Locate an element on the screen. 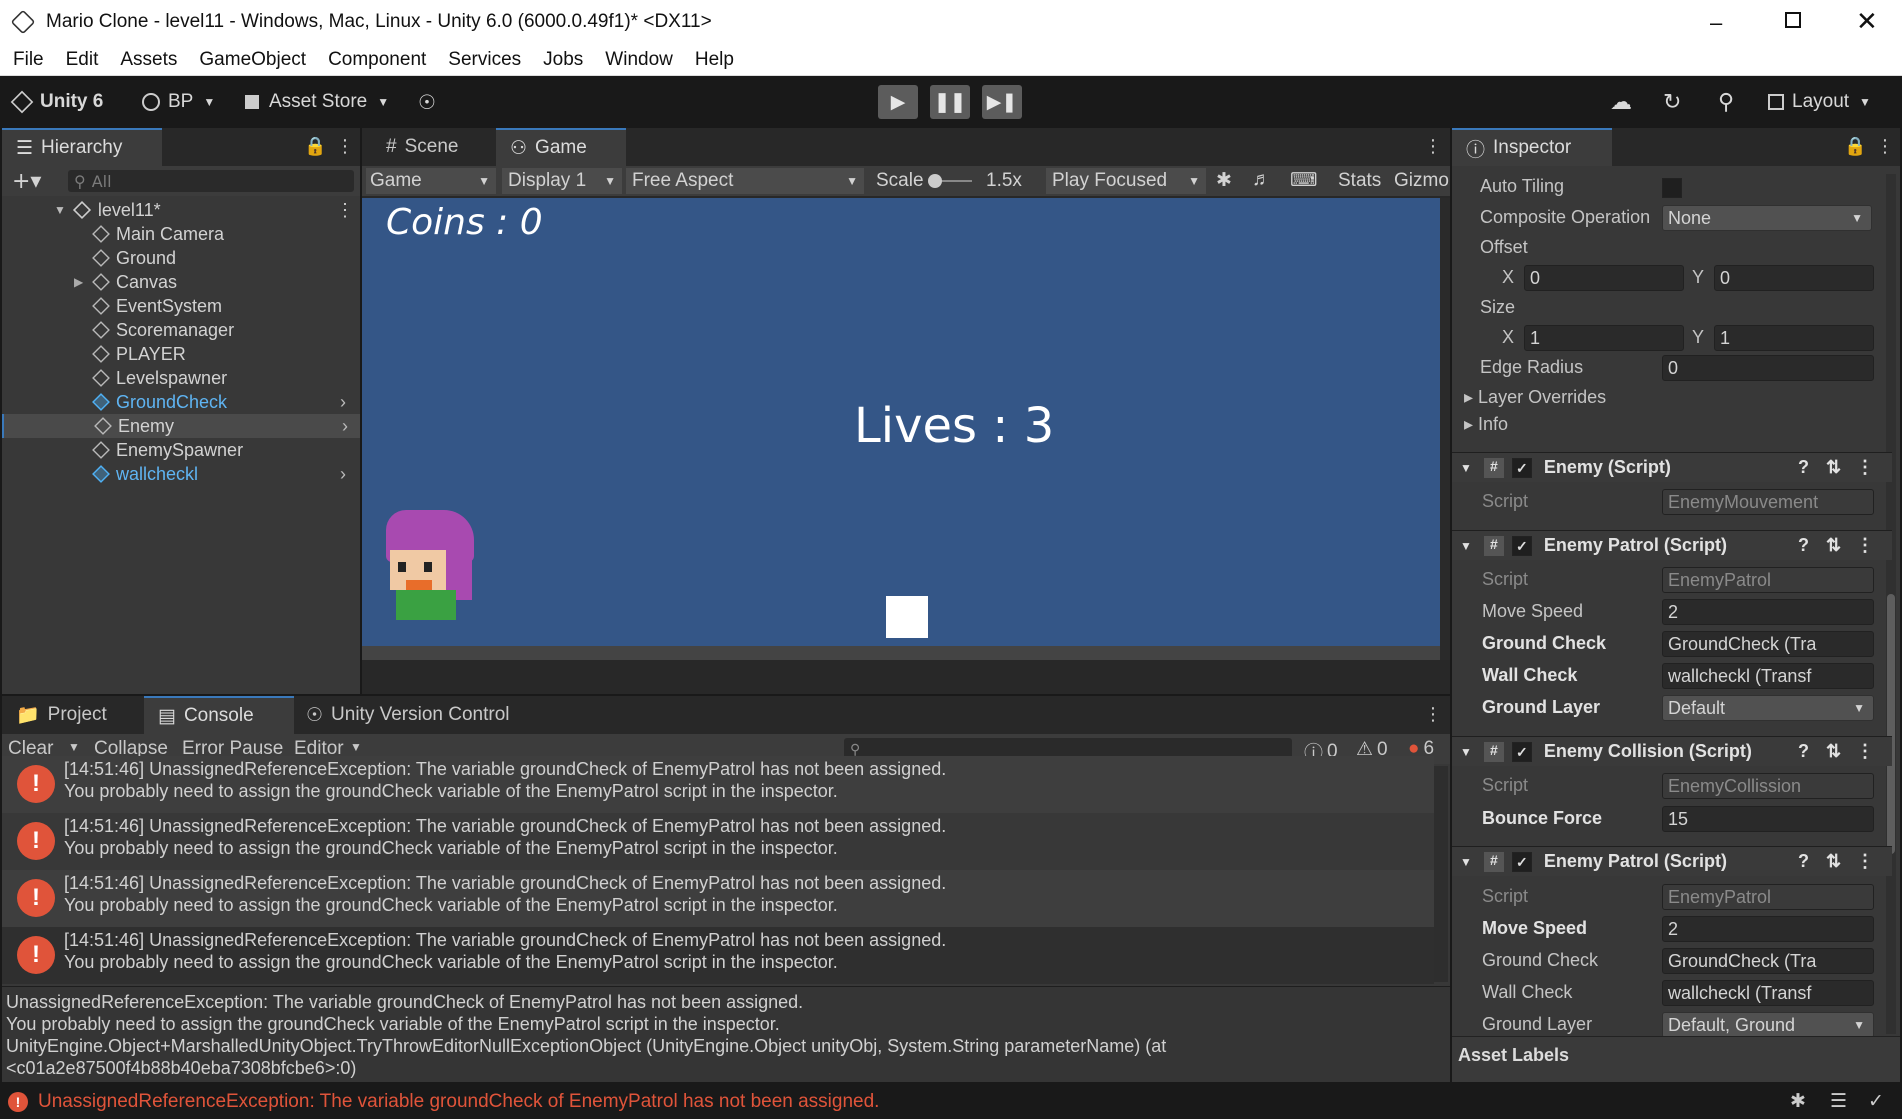  offset-x-field: 0 is located at coordinates (1604, 278).